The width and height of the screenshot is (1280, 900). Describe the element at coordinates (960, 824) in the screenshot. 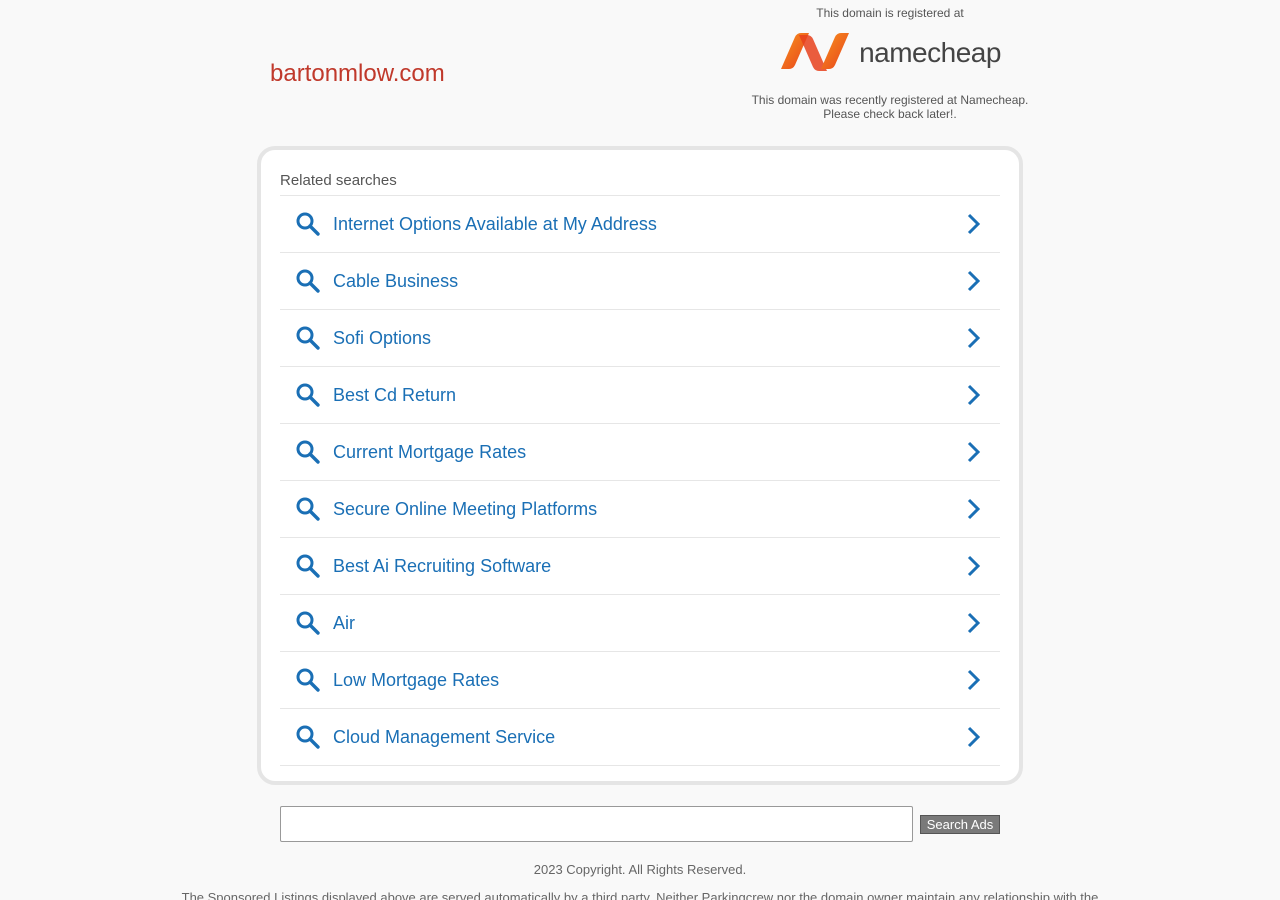

I see `search-ads-button: Search Ads` at that location.